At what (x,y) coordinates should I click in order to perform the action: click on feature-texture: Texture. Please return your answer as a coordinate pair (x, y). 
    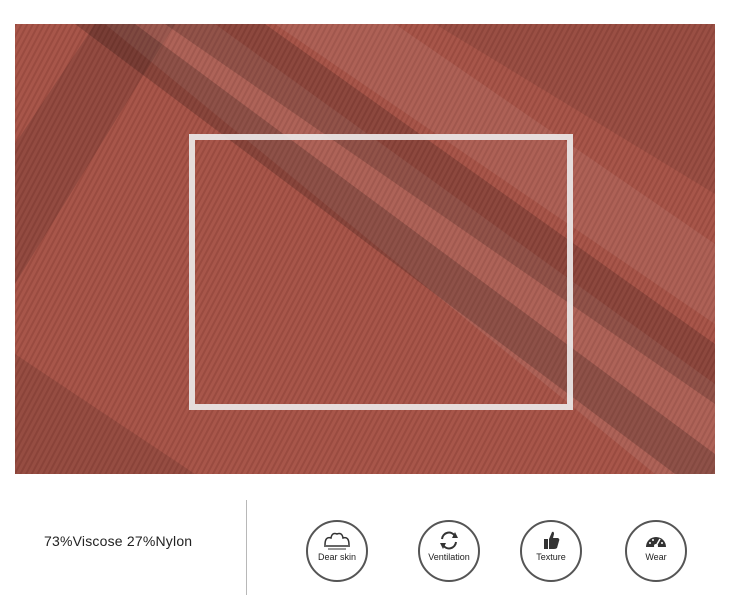
    Looking at the image, I should click on (551, 551).